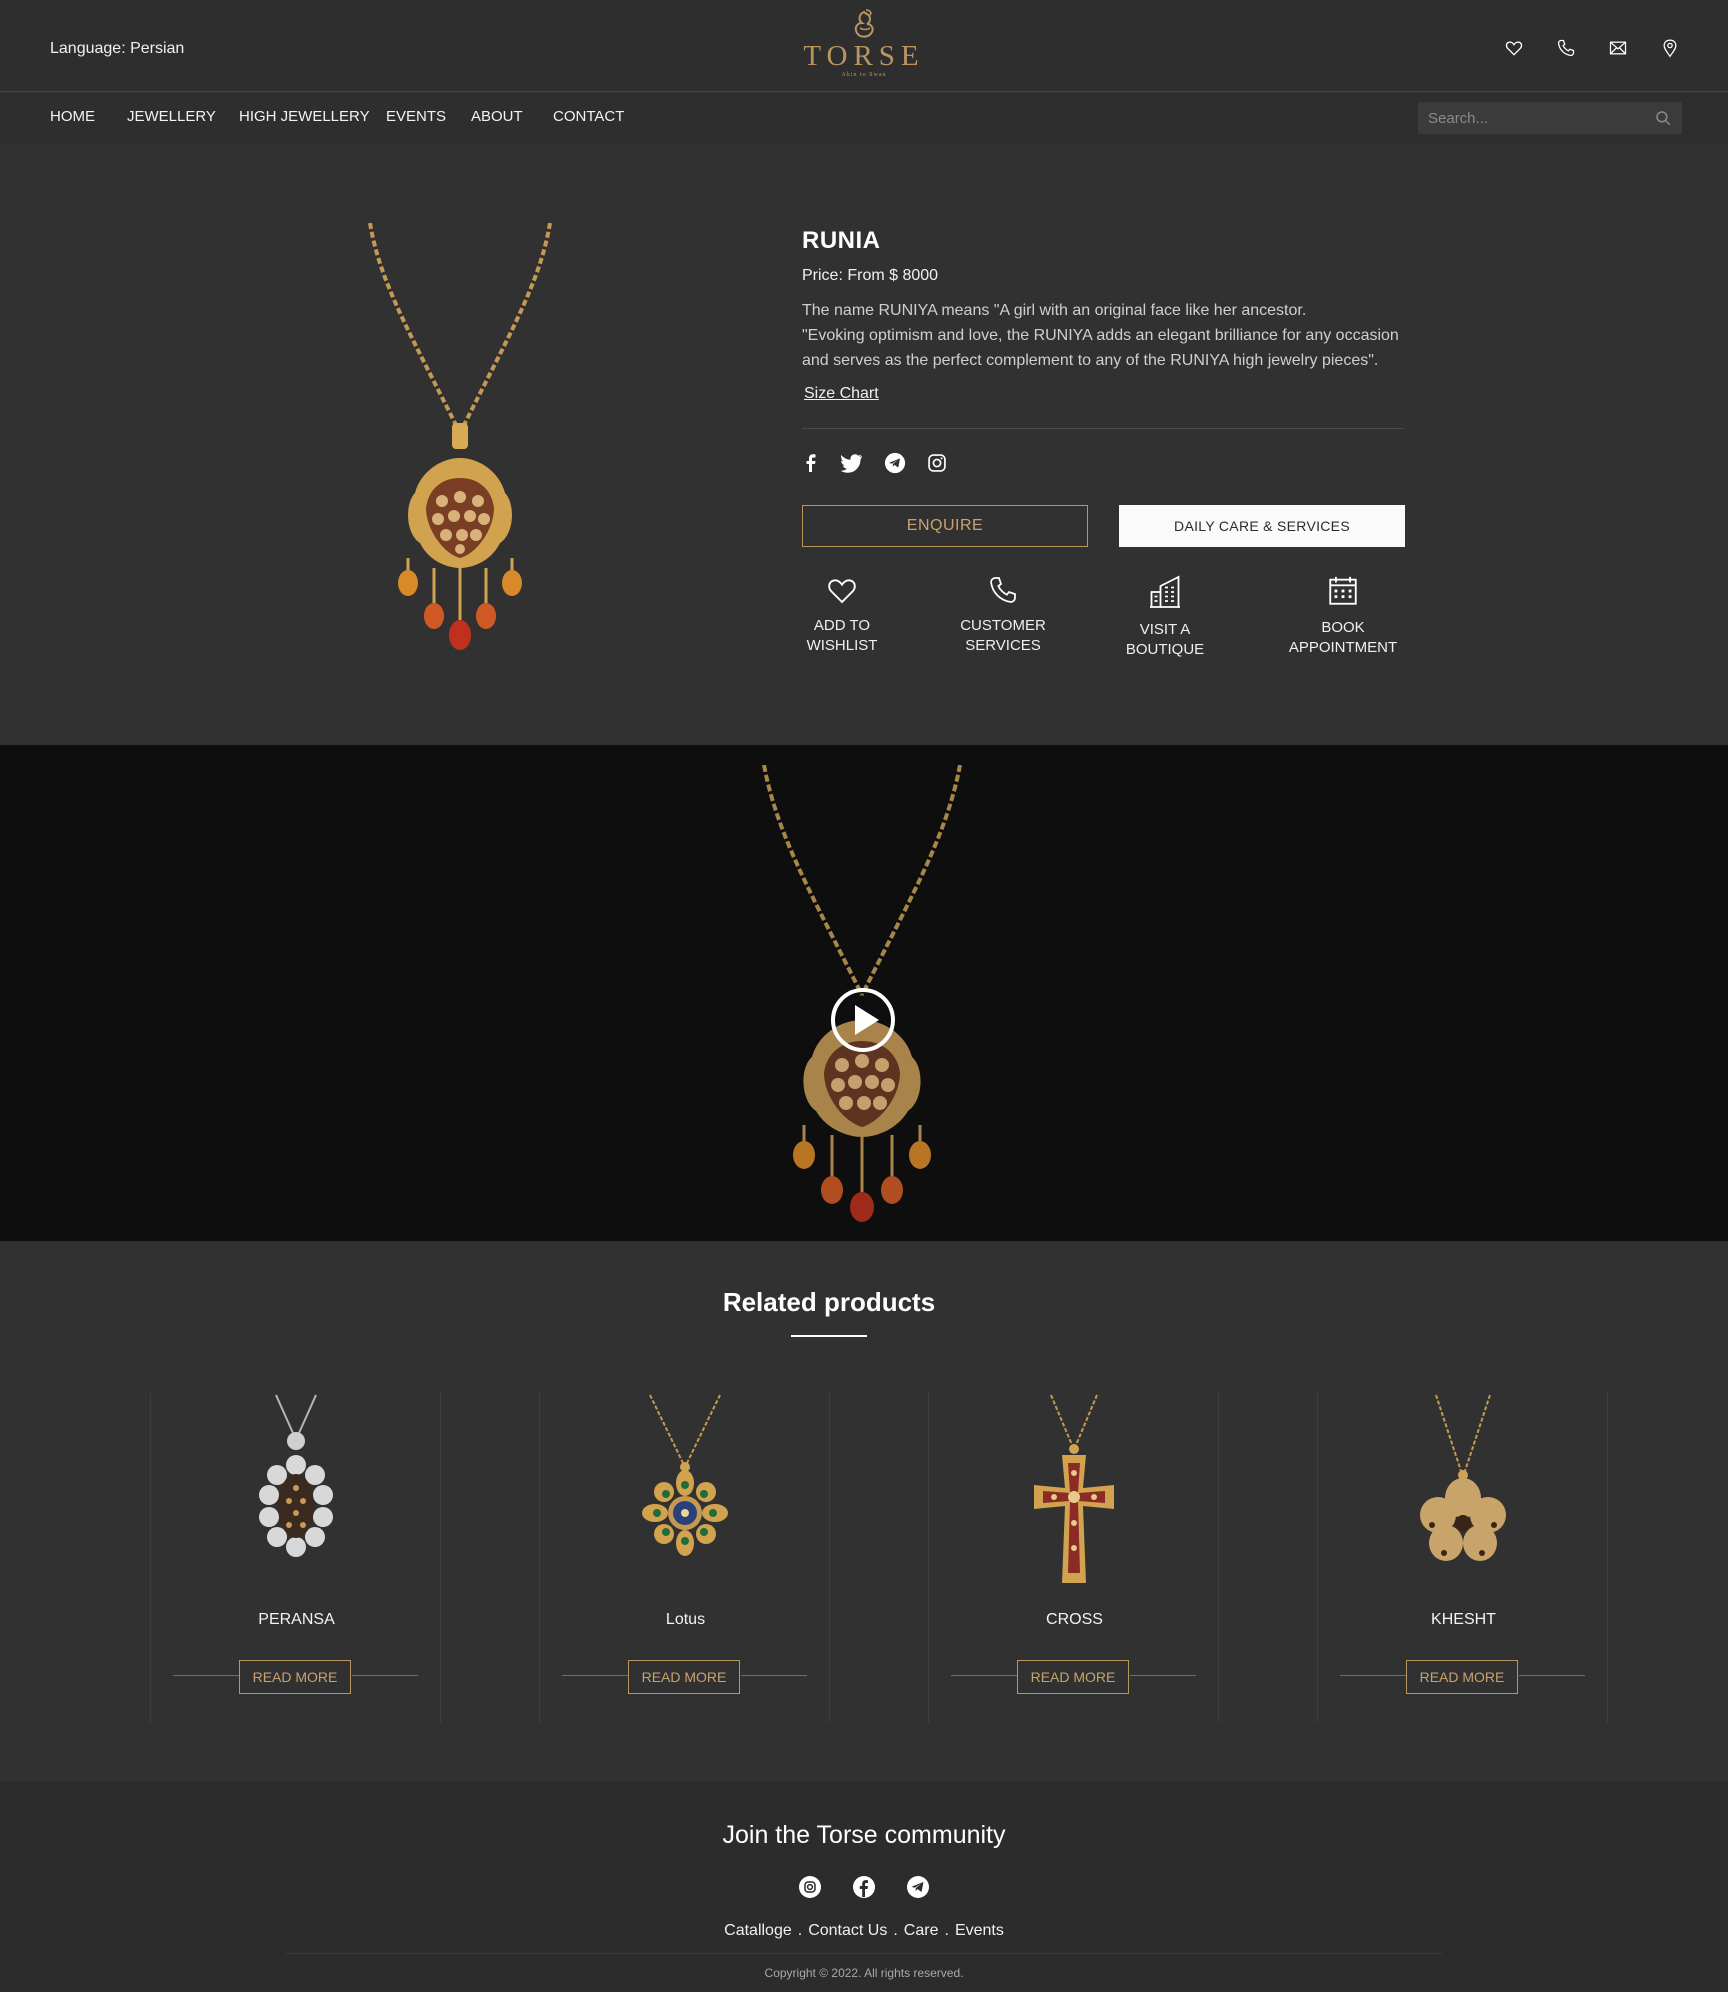  I want to click on nav-events: EVENTS, so click(416, 116).